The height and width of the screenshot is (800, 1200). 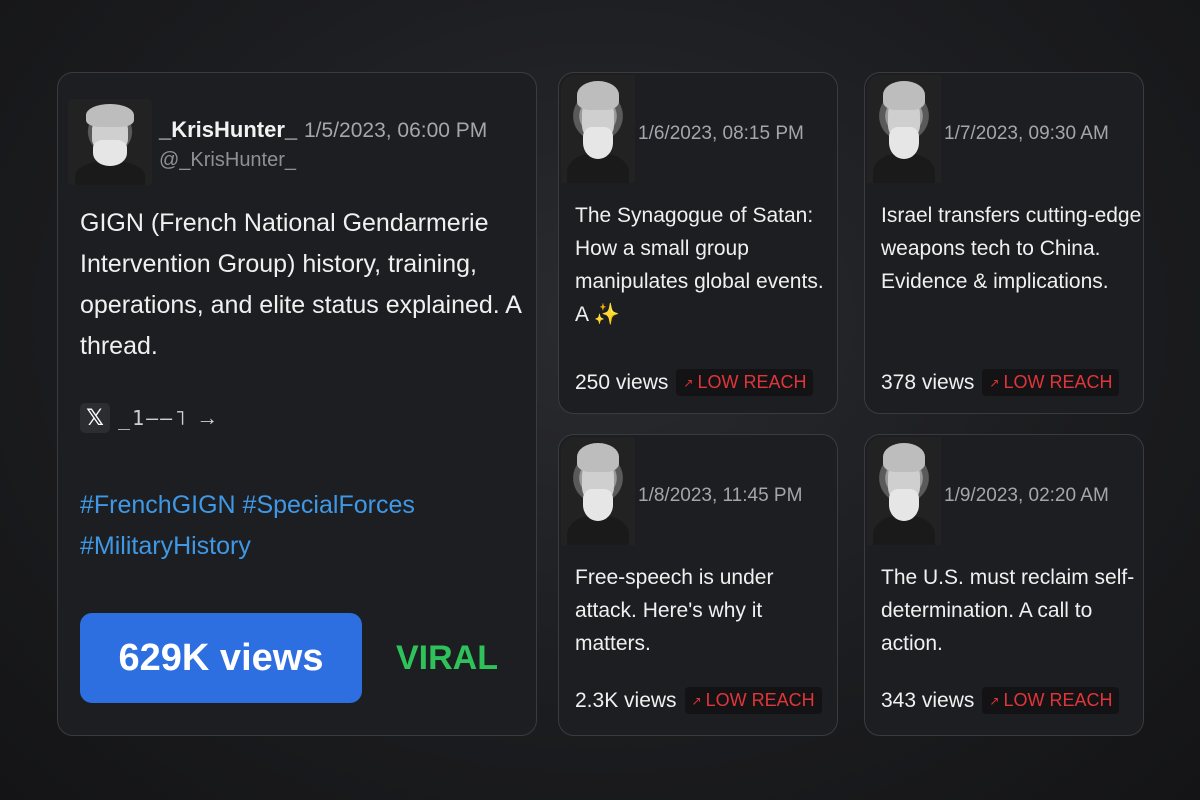 I want to click on post-timestamp: 1/6/2023, 08:15 PM, so click(x=721, y=133).